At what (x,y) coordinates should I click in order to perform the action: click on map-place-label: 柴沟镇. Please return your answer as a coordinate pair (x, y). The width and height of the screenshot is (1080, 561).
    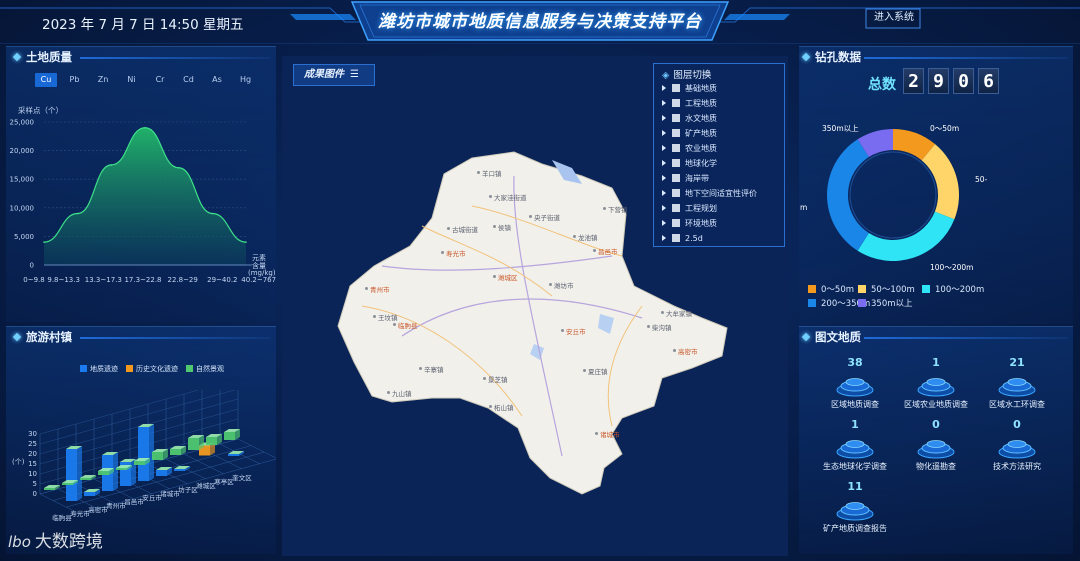
    Looking at the image, I should click on (662, 327).